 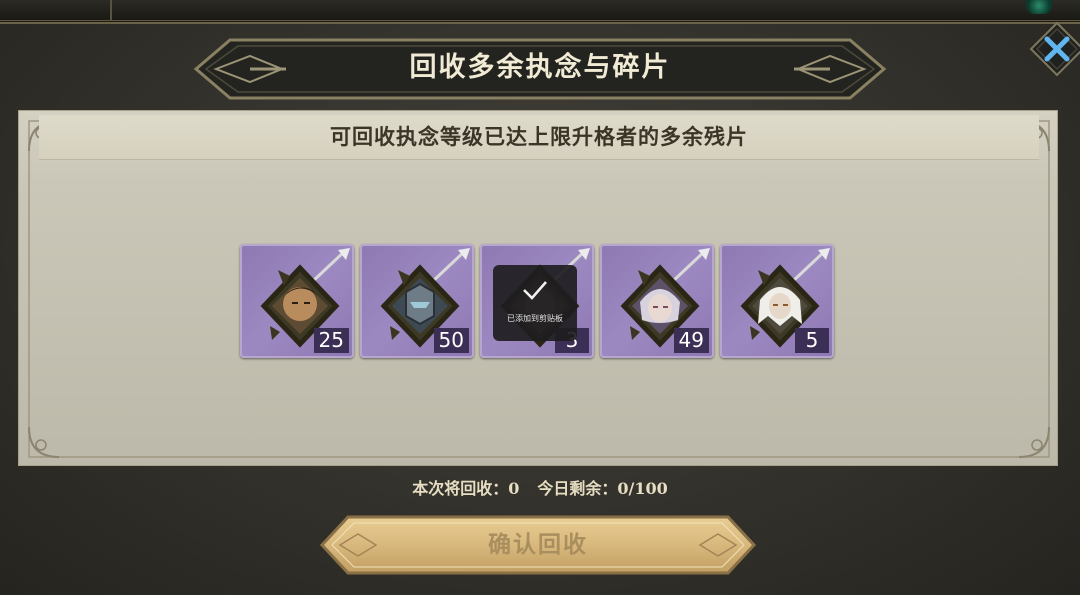 What do you see at coordinates (777, 301) in the screenshot?
I see `fragment-item-5: 5` at bounding box center [777, 301].